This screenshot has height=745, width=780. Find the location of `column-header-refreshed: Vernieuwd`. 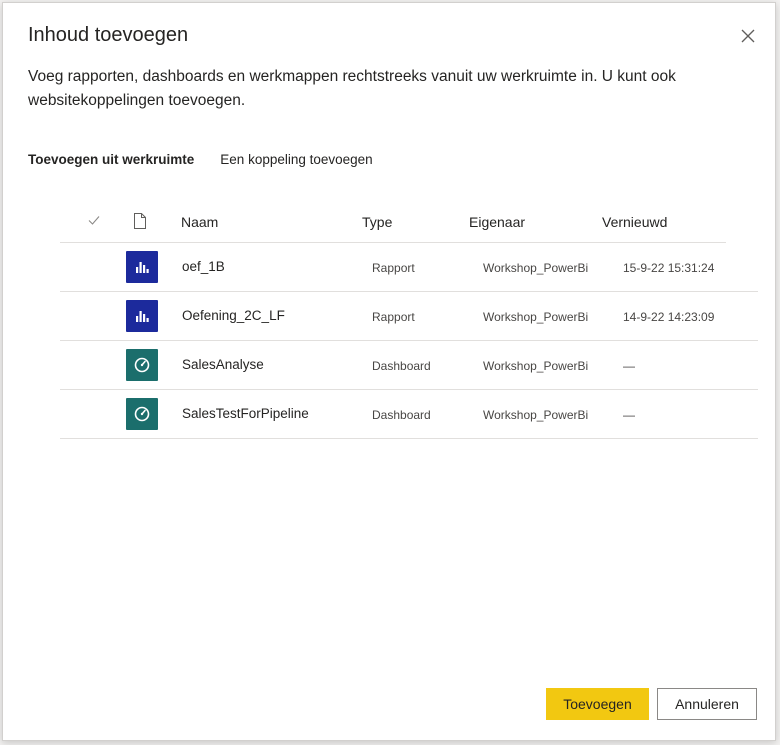

column-header-refreshed: Vernieuwd is located at coordinates (634, 222).